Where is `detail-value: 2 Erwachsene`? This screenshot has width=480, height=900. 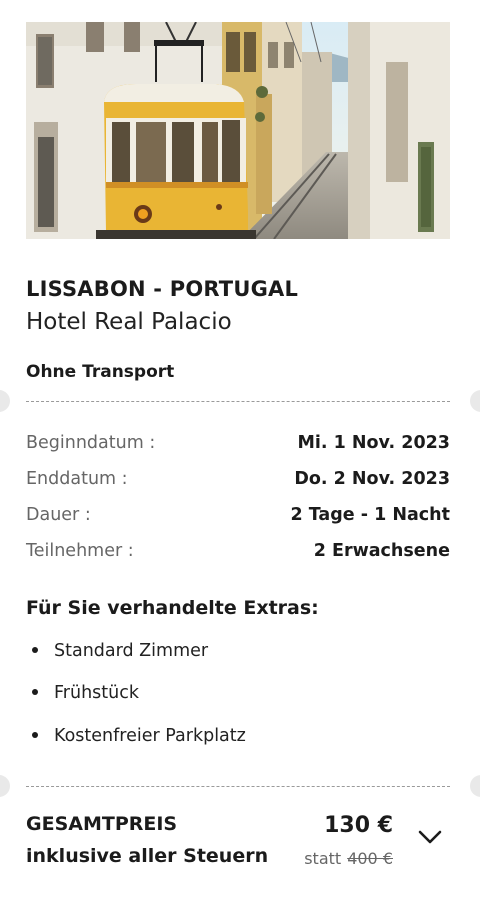 detail-value: 2 Erwachsene is located at coordinates (381, 551).